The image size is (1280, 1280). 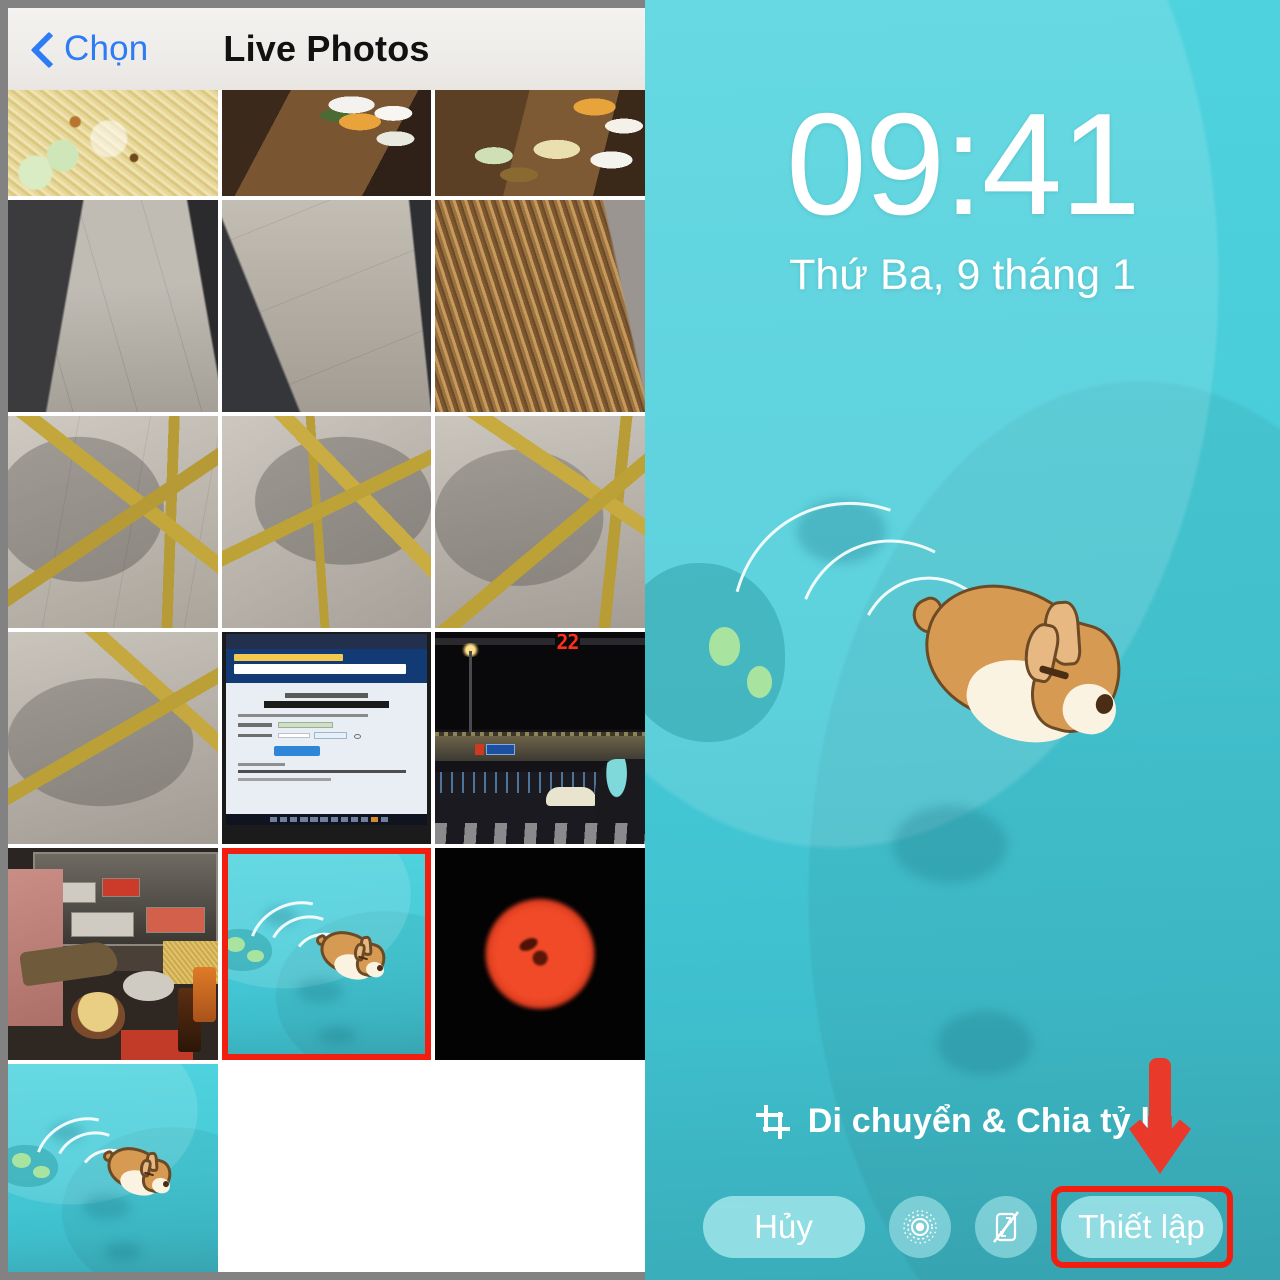 What do you see at coordinates (43, 49) in the screenshot?
I see `chevron-left-icon` at bounding box center [43, 49].